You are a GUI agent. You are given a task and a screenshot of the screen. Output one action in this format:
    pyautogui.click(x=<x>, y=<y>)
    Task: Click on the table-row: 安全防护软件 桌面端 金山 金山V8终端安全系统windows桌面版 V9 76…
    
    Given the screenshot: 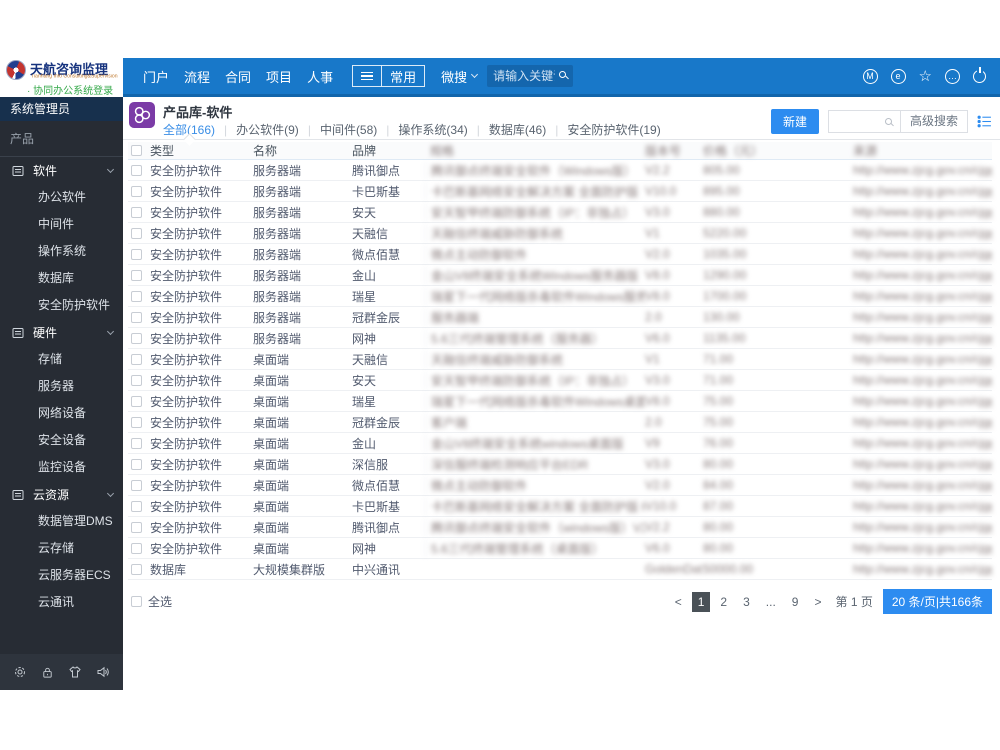 What is the action you would take?
    pyautogui.click(x=560, y=443)
    